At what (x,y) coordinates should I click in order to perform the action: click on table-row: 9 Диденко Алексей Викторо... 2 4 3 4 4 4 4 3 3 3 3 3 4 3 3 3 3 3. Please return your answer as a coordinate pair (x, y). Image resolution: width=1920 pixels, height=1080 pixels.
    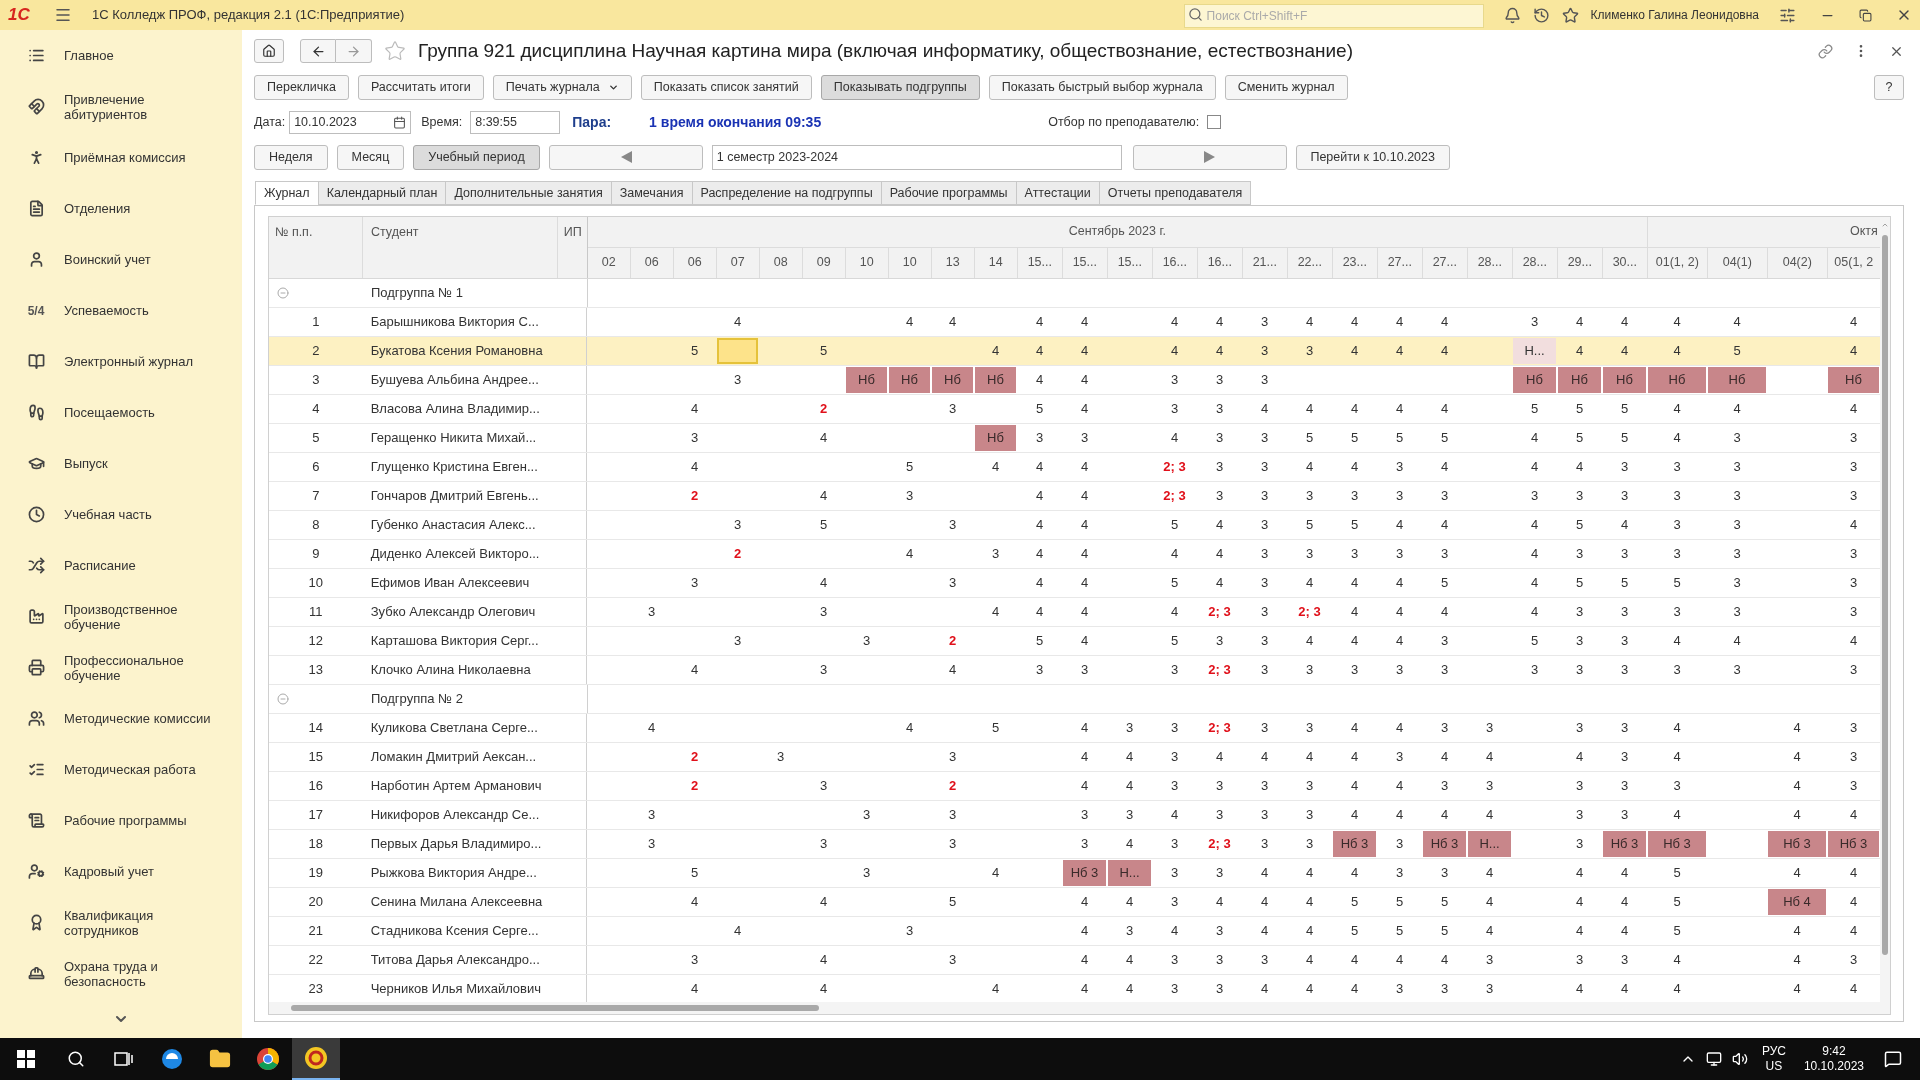
    Looking at the image, I should click on (1074, 554).